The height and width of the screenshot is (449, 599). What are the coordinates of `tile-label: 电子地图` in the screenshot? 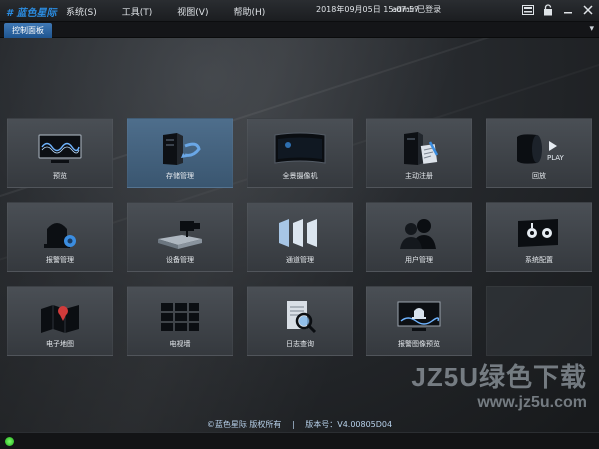 It's located at (60, 344).